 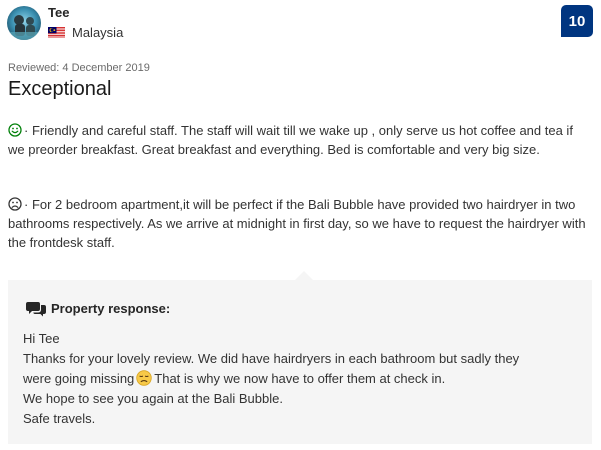 I want to click on response-line-part: were going missing, so click(x=79, y=378).